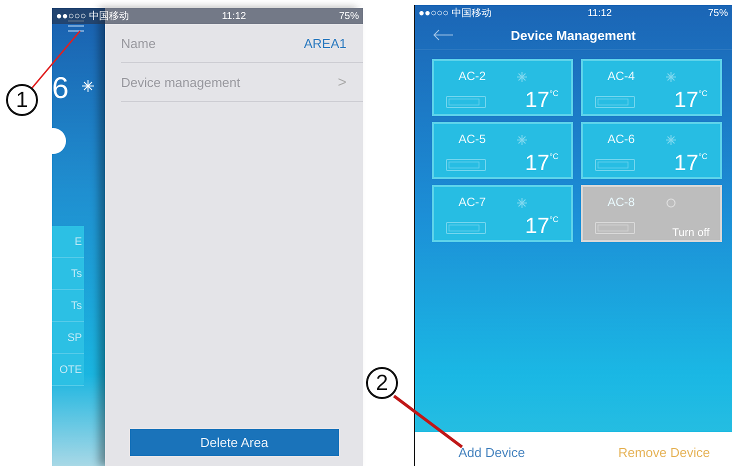 The image size is (732, 466). I want to click on settings-row: Device management >, so click(241, 82).